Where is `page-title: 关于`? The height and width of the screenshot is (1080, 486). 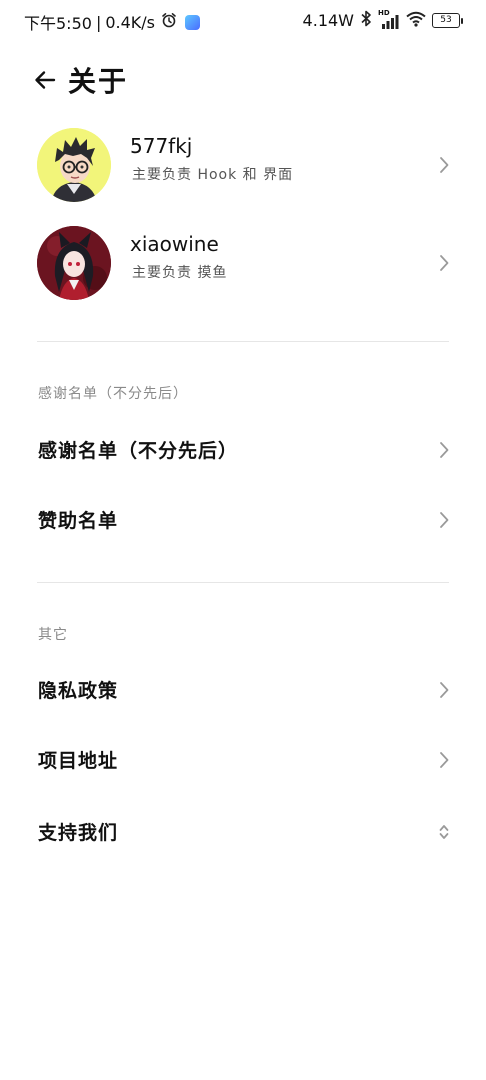
page-title: 关于 is located at coordinates (98, 81).